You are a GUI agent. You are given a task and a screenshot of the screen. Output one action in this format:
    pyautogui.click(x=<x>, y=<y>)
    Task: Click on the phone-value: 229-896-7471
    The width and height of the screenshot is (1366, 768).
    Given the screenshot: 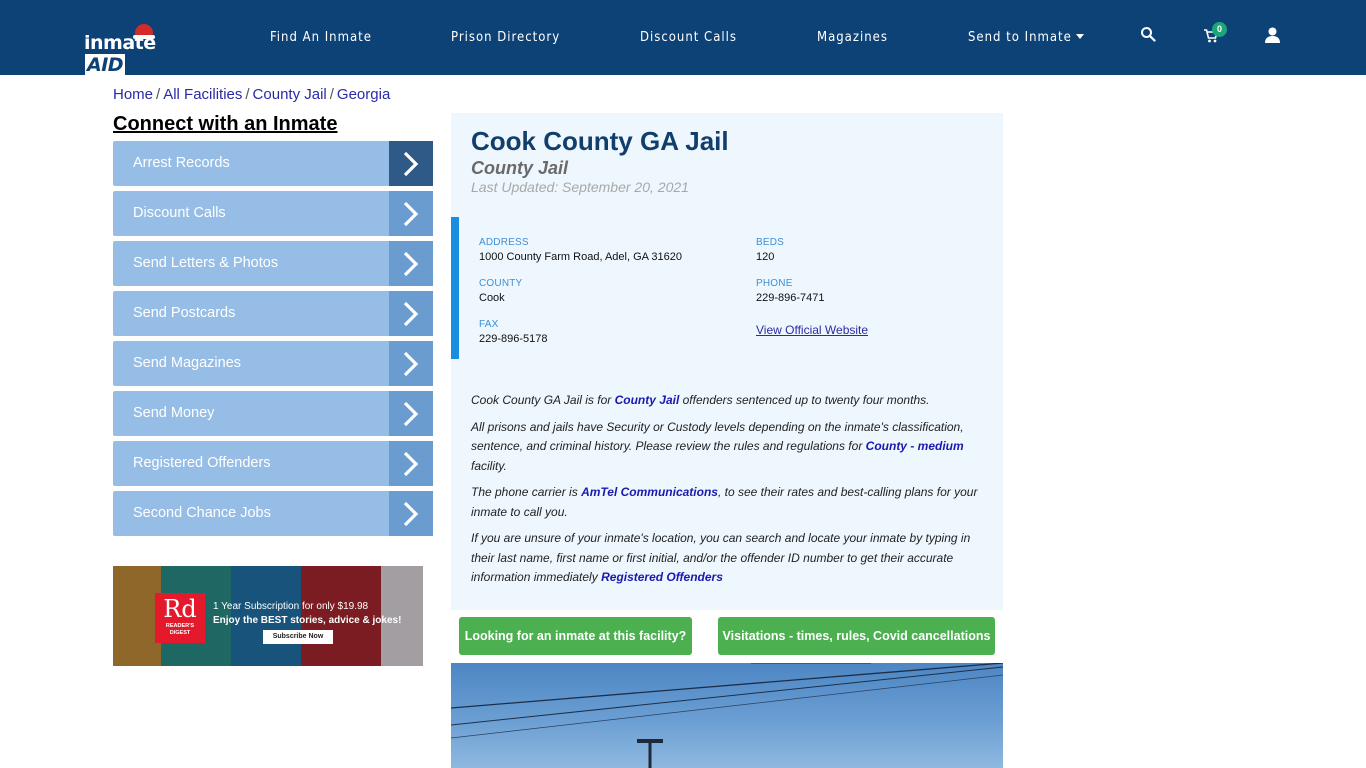 What is the action you would take?
    pyautogui.click(x=790, y=298)
    